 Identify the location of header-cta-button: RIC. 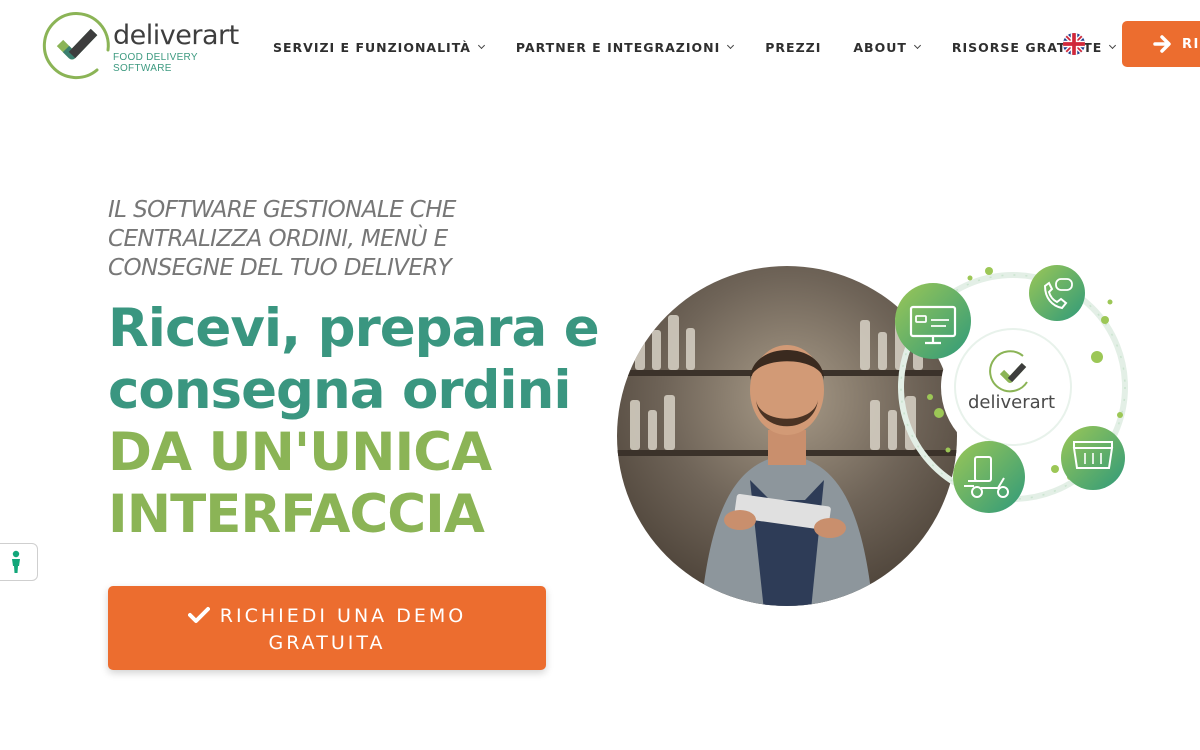
(1161, 44).